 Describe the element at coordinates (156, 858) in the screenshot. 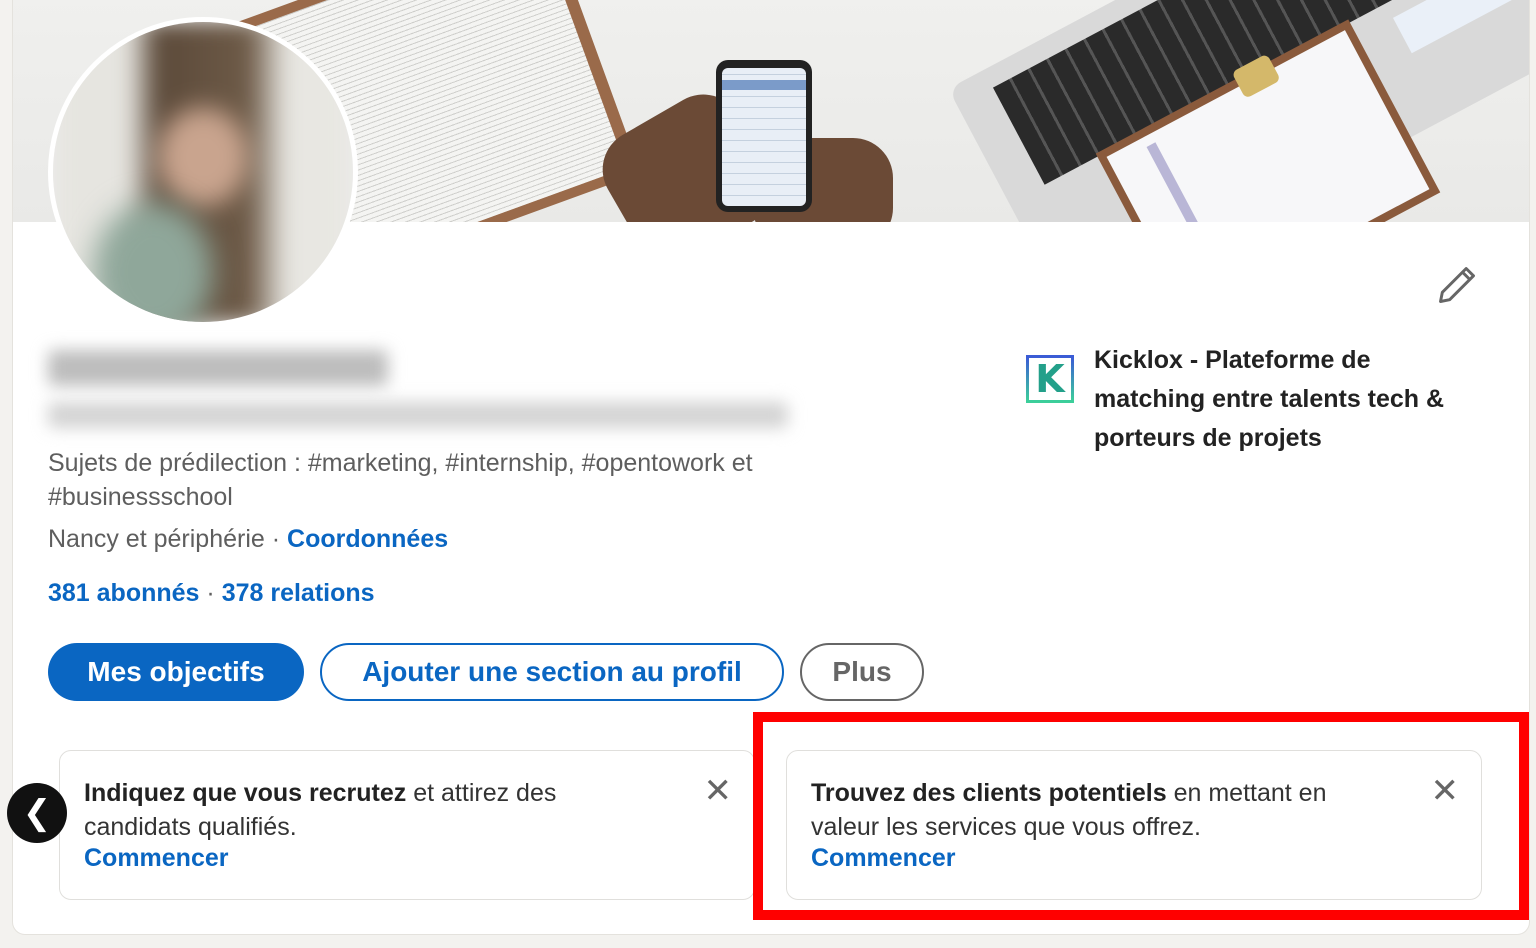

I see `promo-start-link: Commencer` at that location.